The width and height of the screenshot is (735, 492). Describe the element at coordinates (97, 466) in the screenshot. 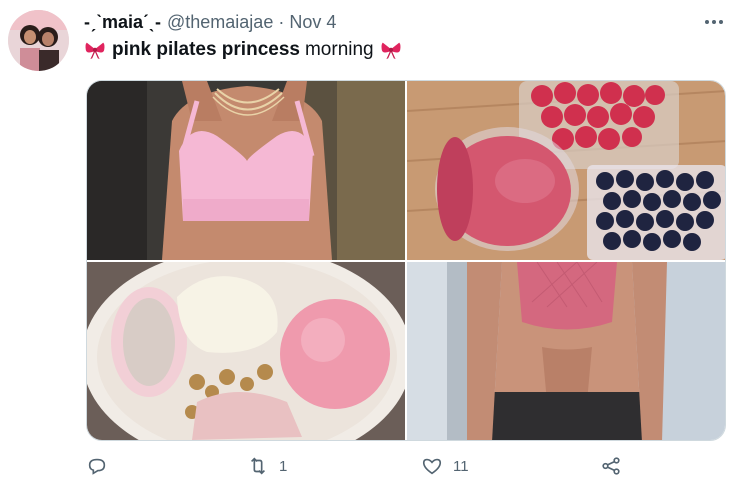

I see `reply-icon` at that location.